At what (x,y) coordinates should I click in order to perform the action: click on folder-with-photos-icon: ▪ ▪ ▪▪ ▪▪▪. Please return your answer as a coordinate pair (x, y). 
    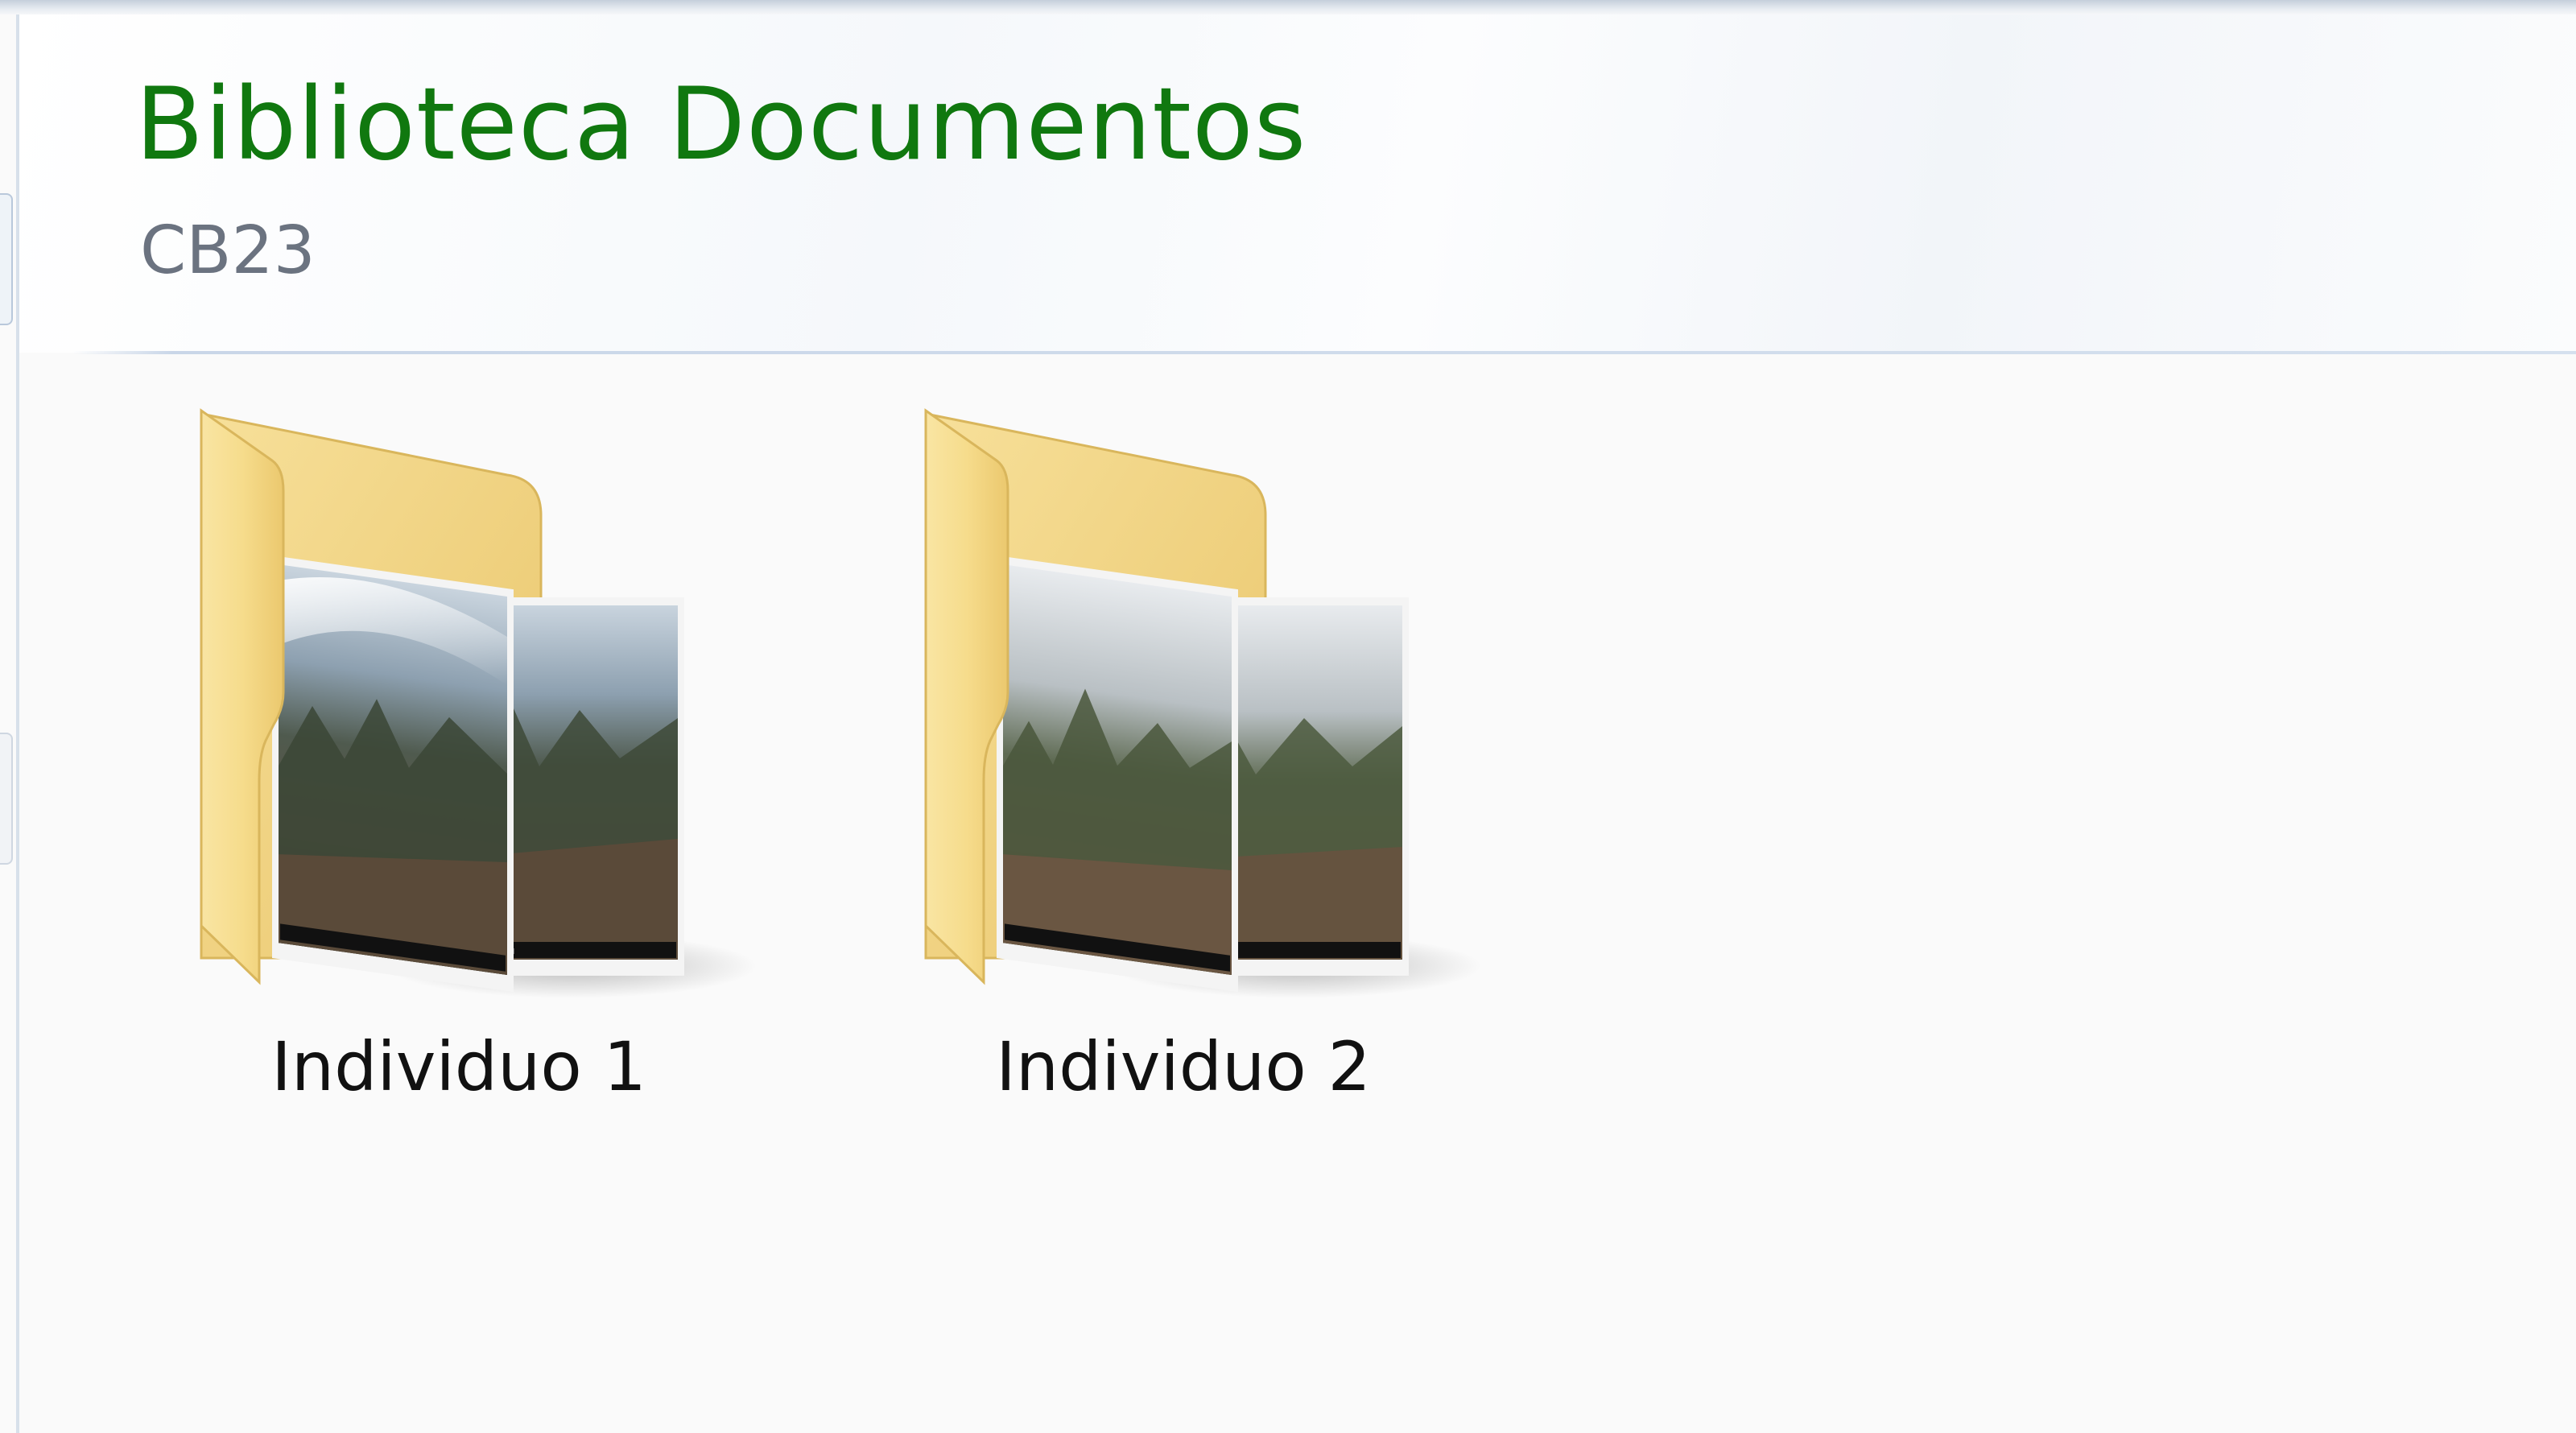
    Looking at the image, I should click on (478, 703).